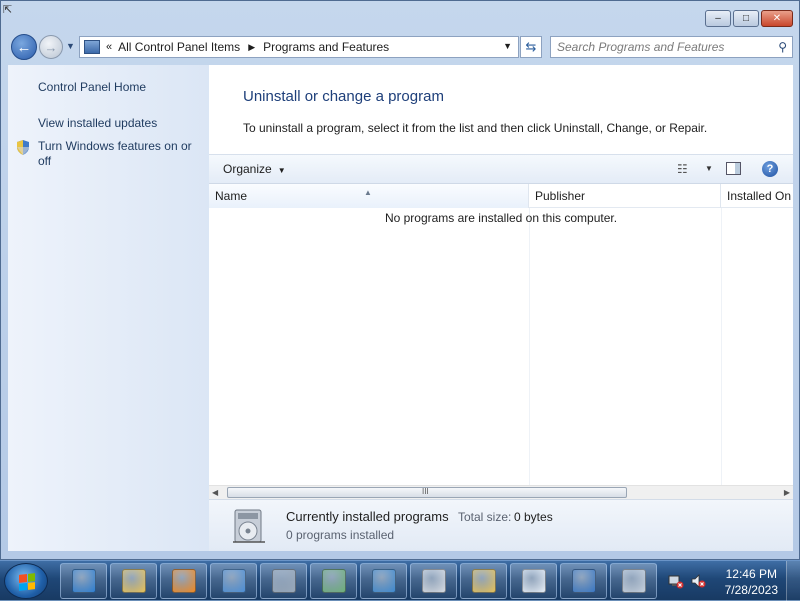 This screenshot has height=601, width=800. Describe the element at coordinates (751, 582) in the screenshot. I see `system-clock: 12:46 PM 7/28/2023` at that location.